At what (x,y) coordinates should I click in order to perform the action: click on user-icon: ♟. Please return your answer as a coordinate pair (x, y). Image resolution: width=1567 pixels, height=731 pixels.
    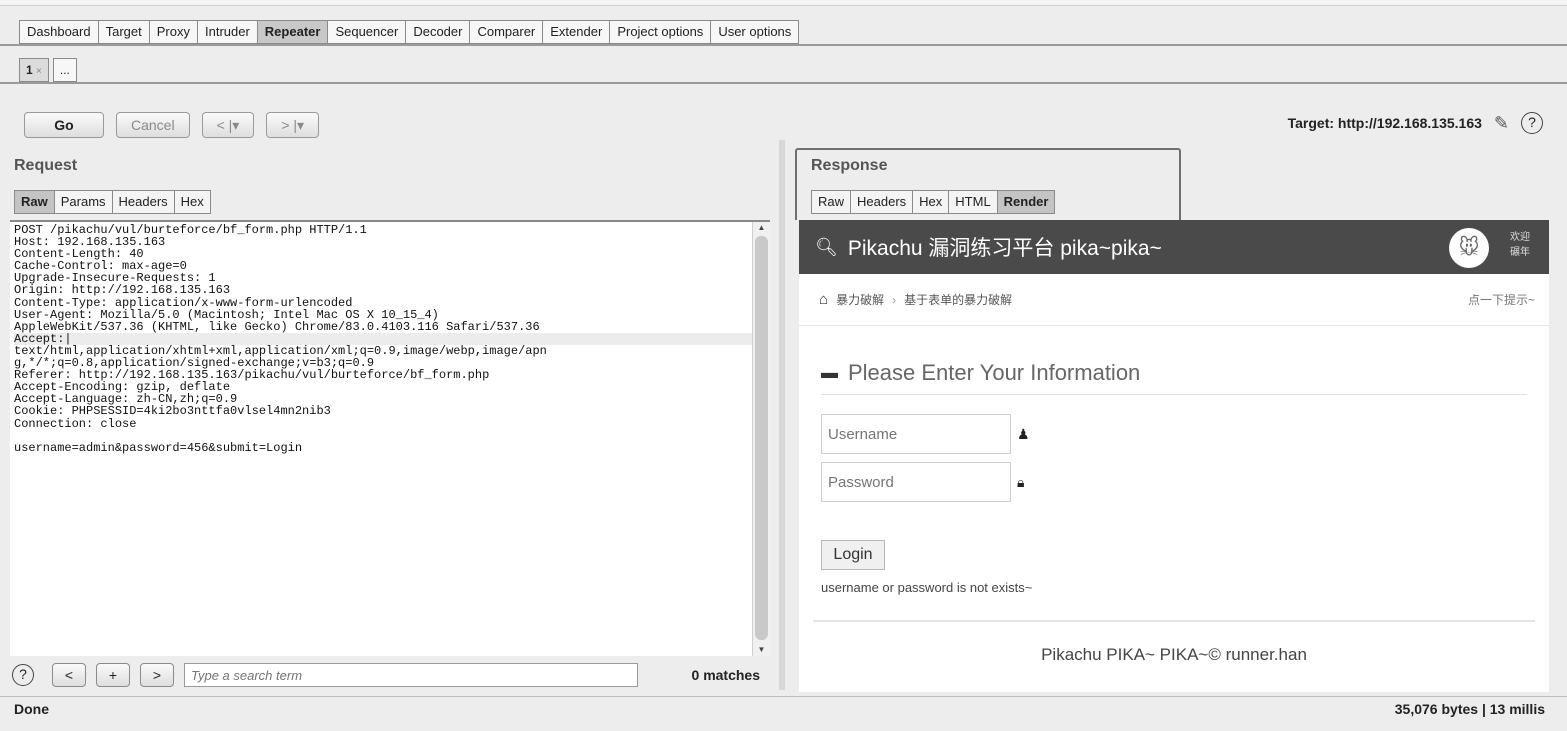
    Looking at the image, I should click on (1023, 434).